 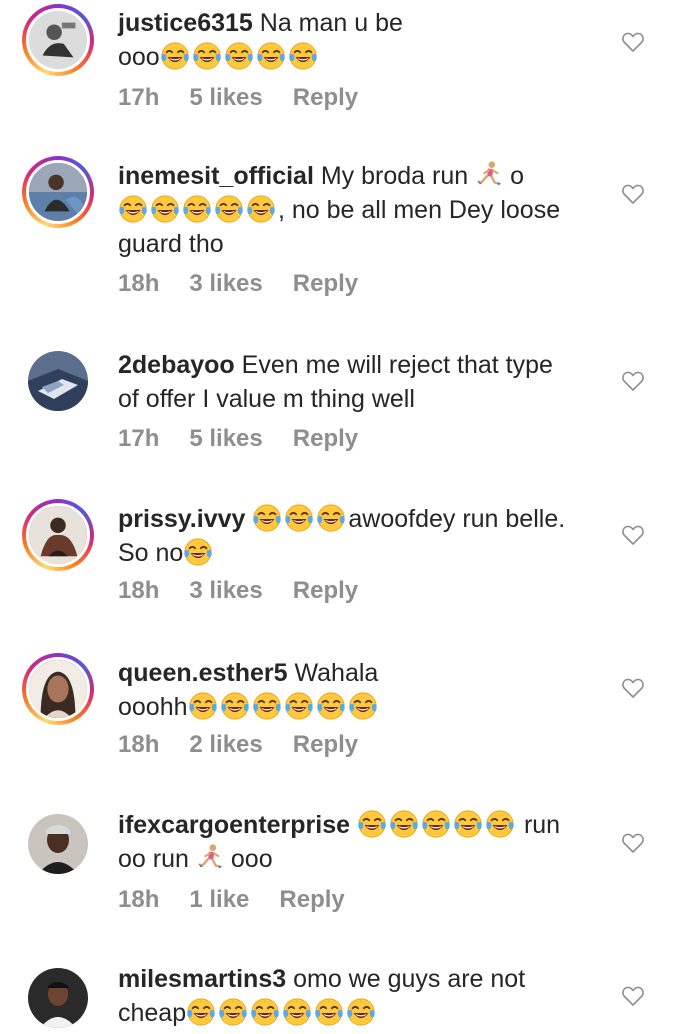 I want to click on comment-line: milesmartins3 omo we guys are not, so click(x=355, y=979).